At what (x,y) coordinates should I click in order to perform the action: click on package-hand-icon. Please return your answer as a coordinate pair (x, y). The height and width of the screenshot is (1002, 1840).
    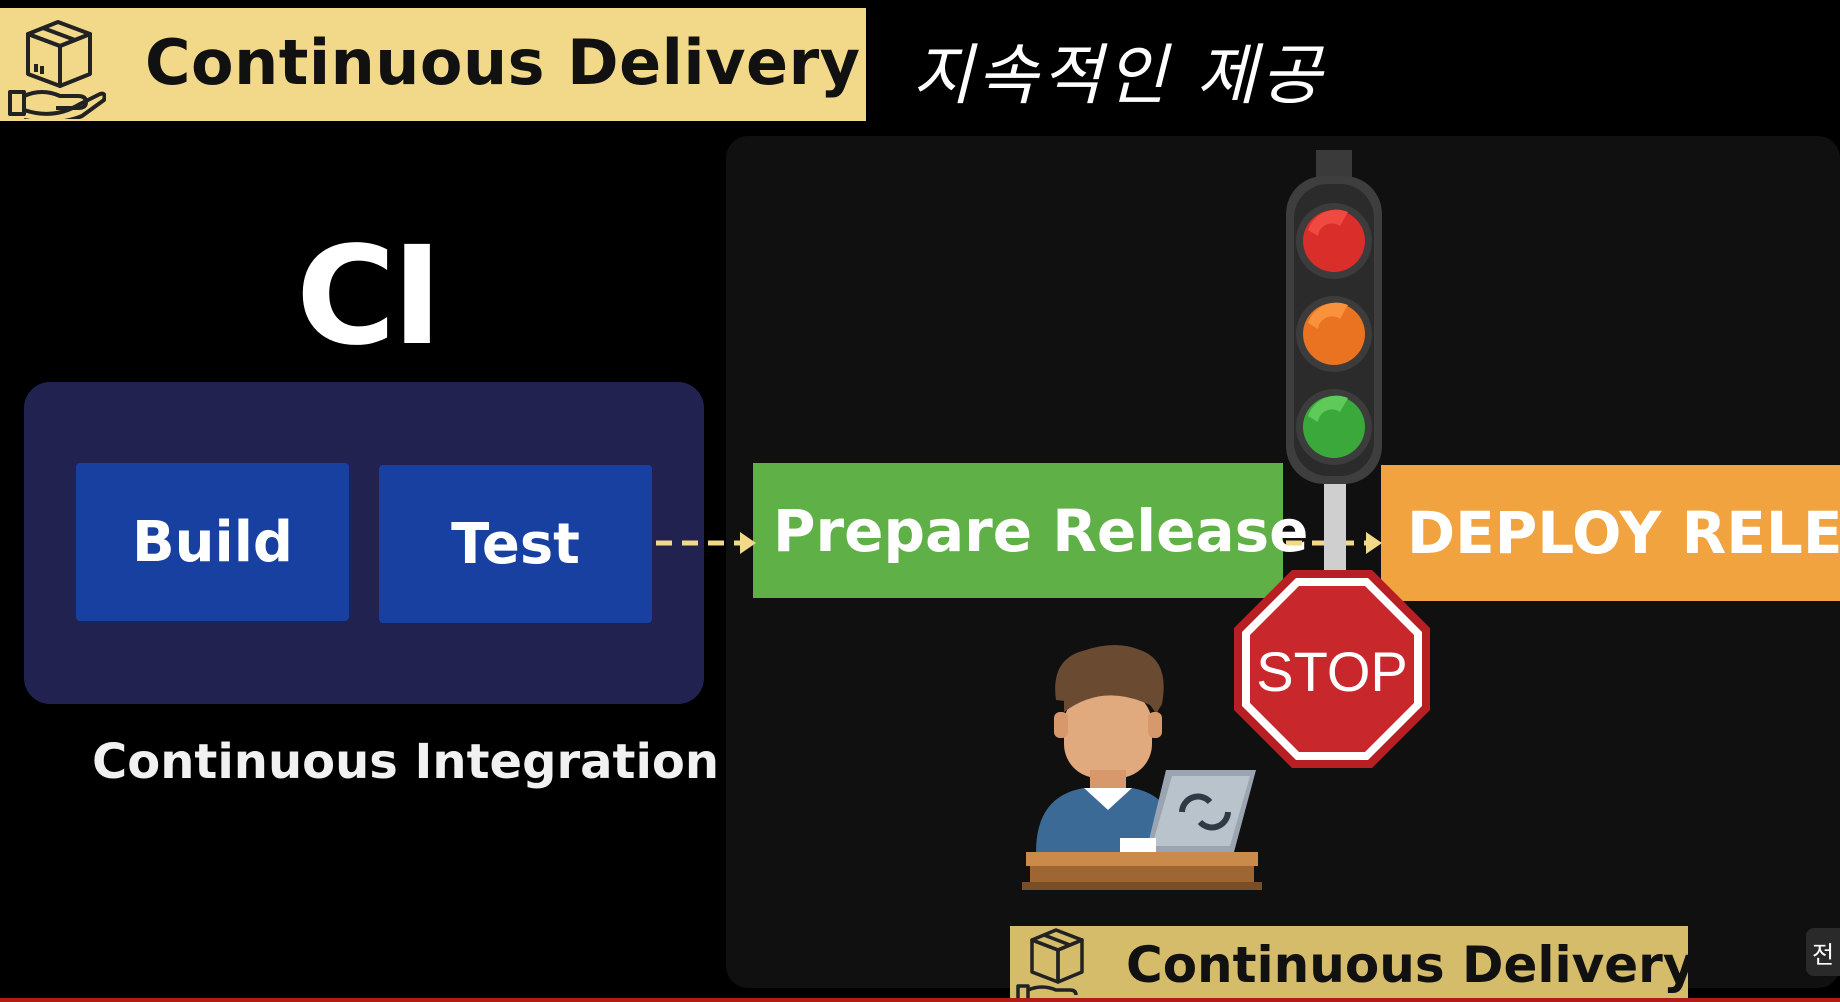
    Looking at the image, I should click on (1050, 965).